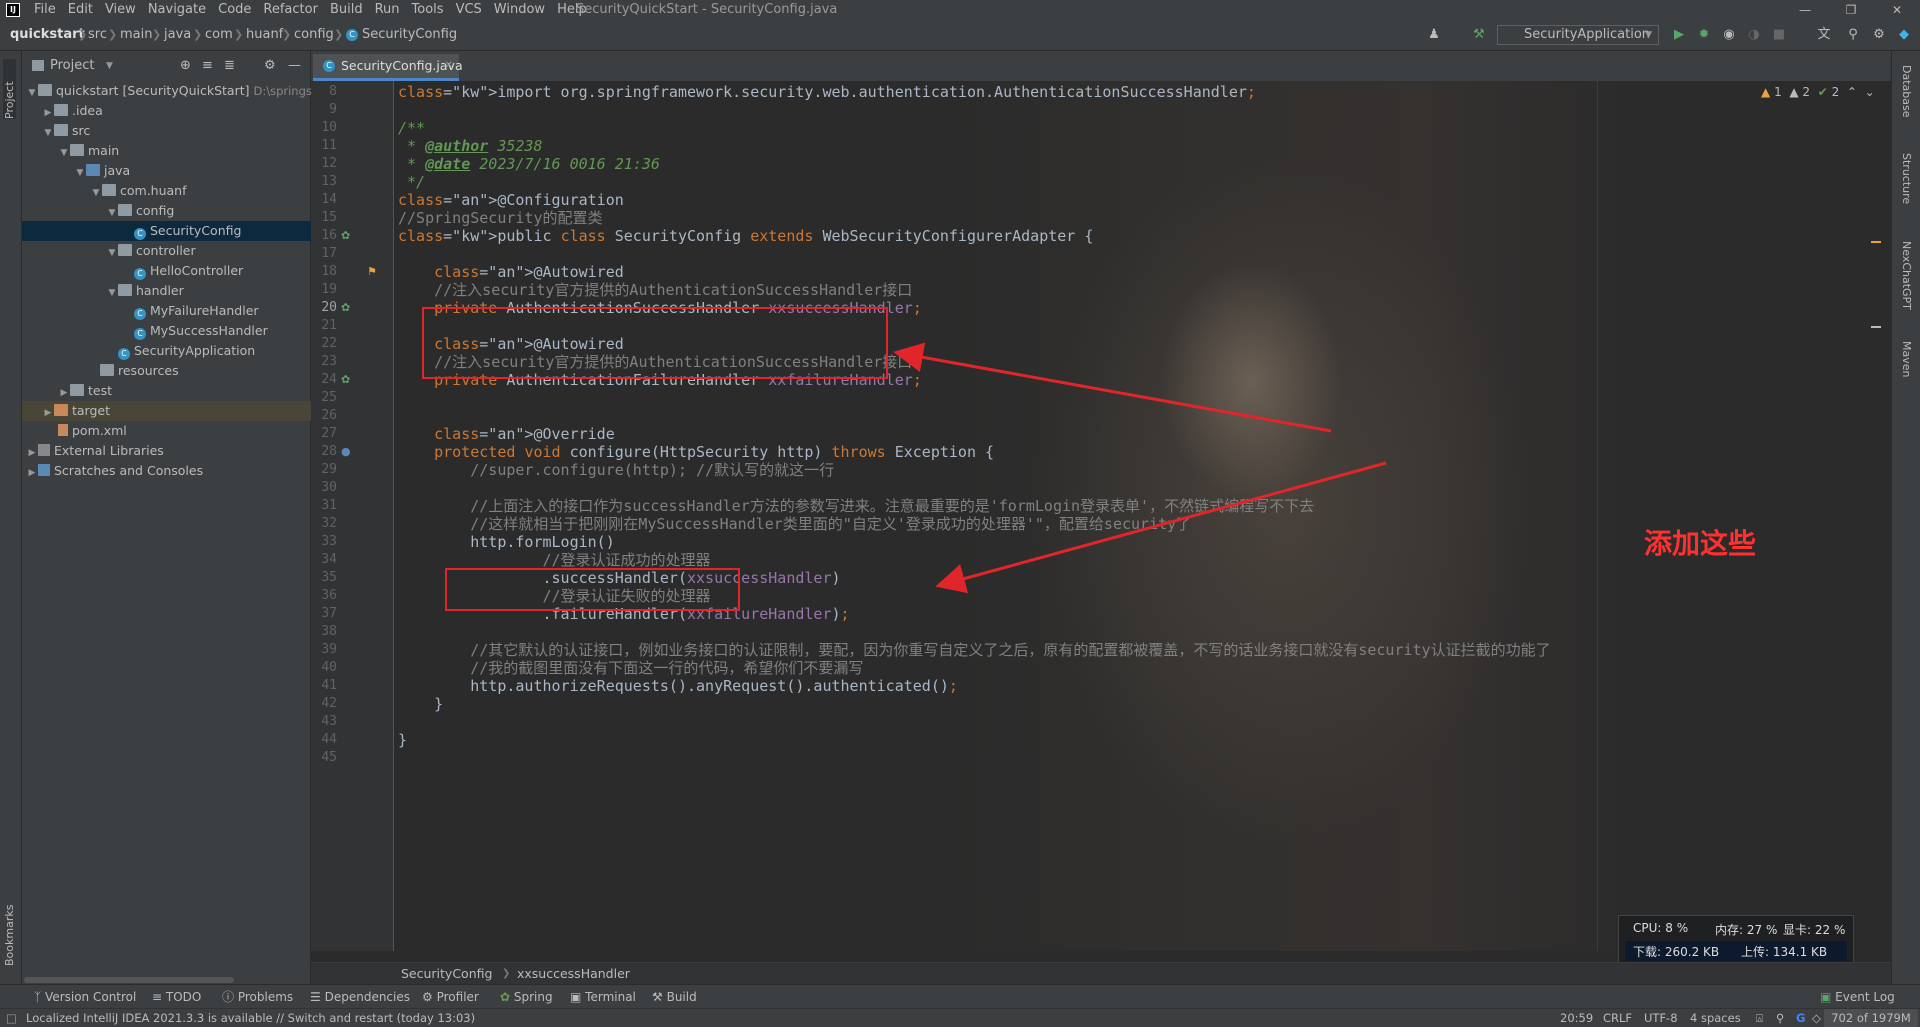 Image resolution: width=1920 pixels, height=1027 pixels. I want to click on tool-tab-nexchatgpt: NexChatGPT, so click(1906, 275).